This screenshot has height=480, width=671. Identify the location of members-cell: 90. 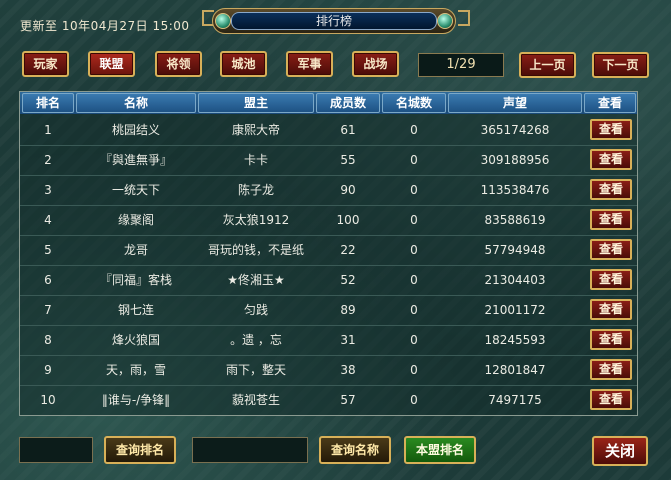
(348, 190).